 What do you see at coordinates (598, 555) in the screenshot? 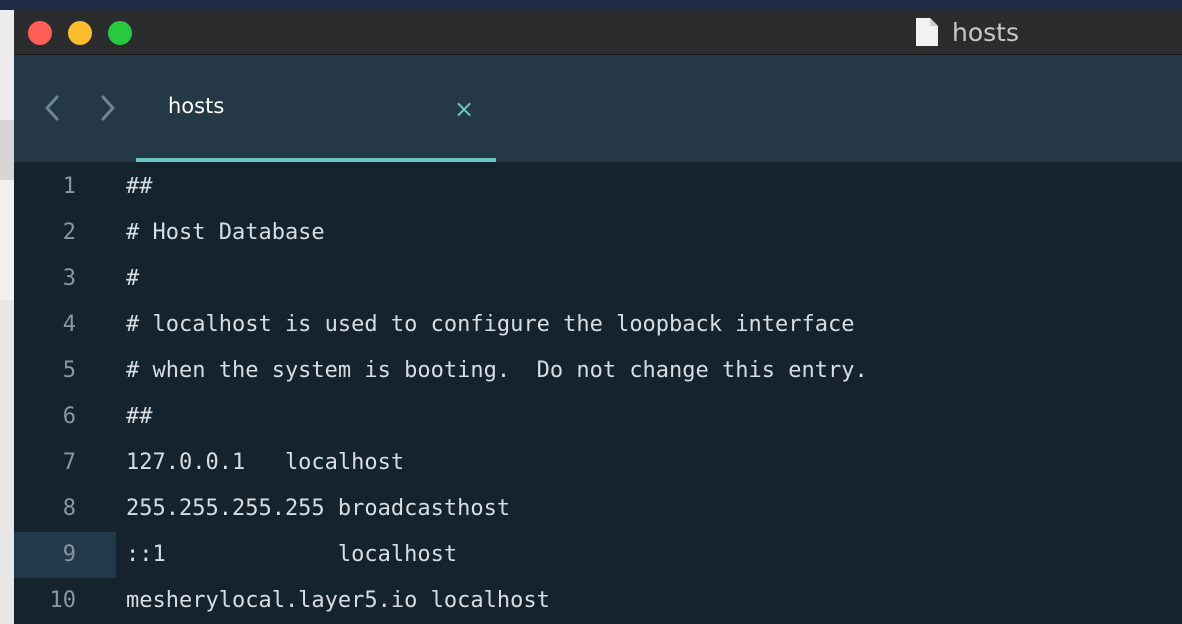
I see `code-line-current: 9 ::1 localhost` at bounding box center [598, 555].